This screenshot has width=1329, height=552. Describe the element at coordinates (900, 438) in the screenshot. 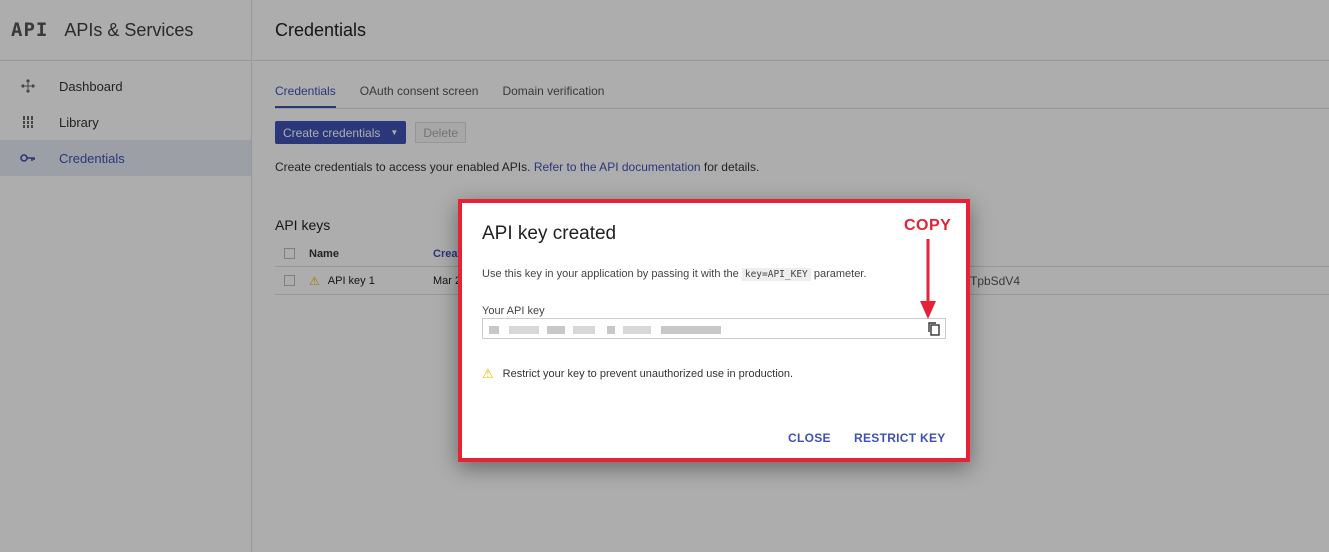

I see `restrict-key-button: RESTRICT KEY` at that location.